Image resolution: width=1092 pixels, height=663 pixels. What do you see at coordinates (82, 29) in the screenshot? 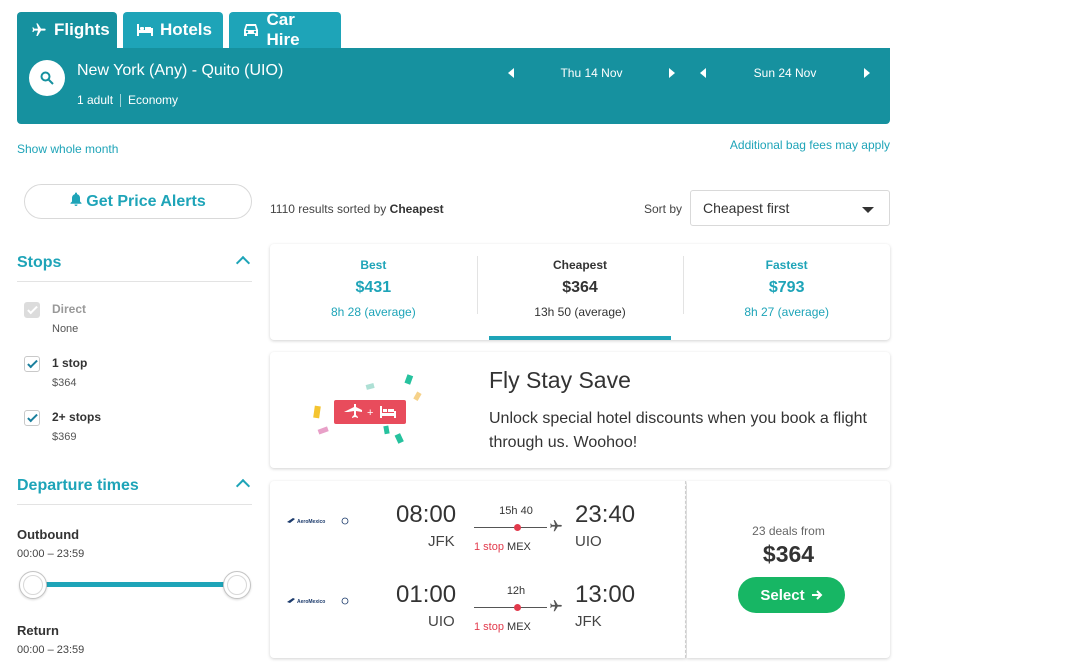
I see `tab-label: Flights` at bounding box center [82, 29].